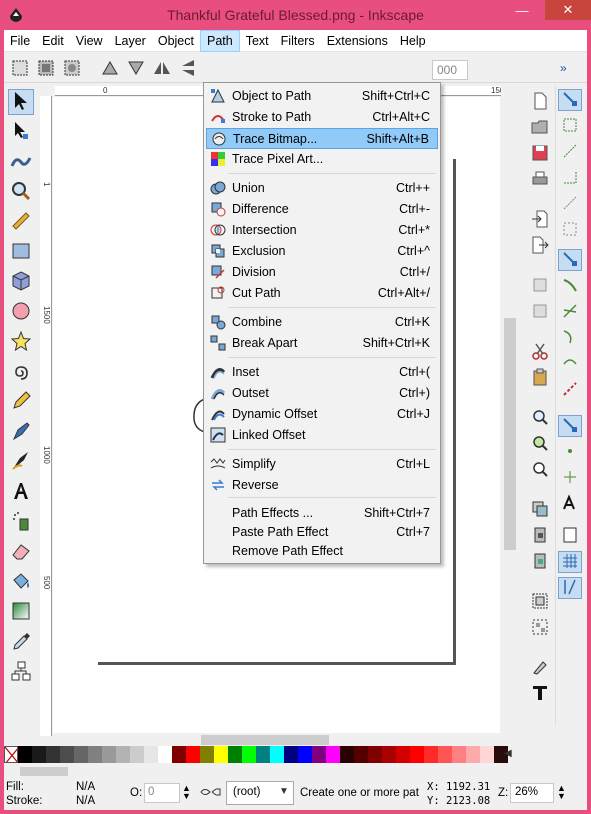 The height and width of the screenshot is (814, 591). I want to click on star-tool, so click(21, 342).